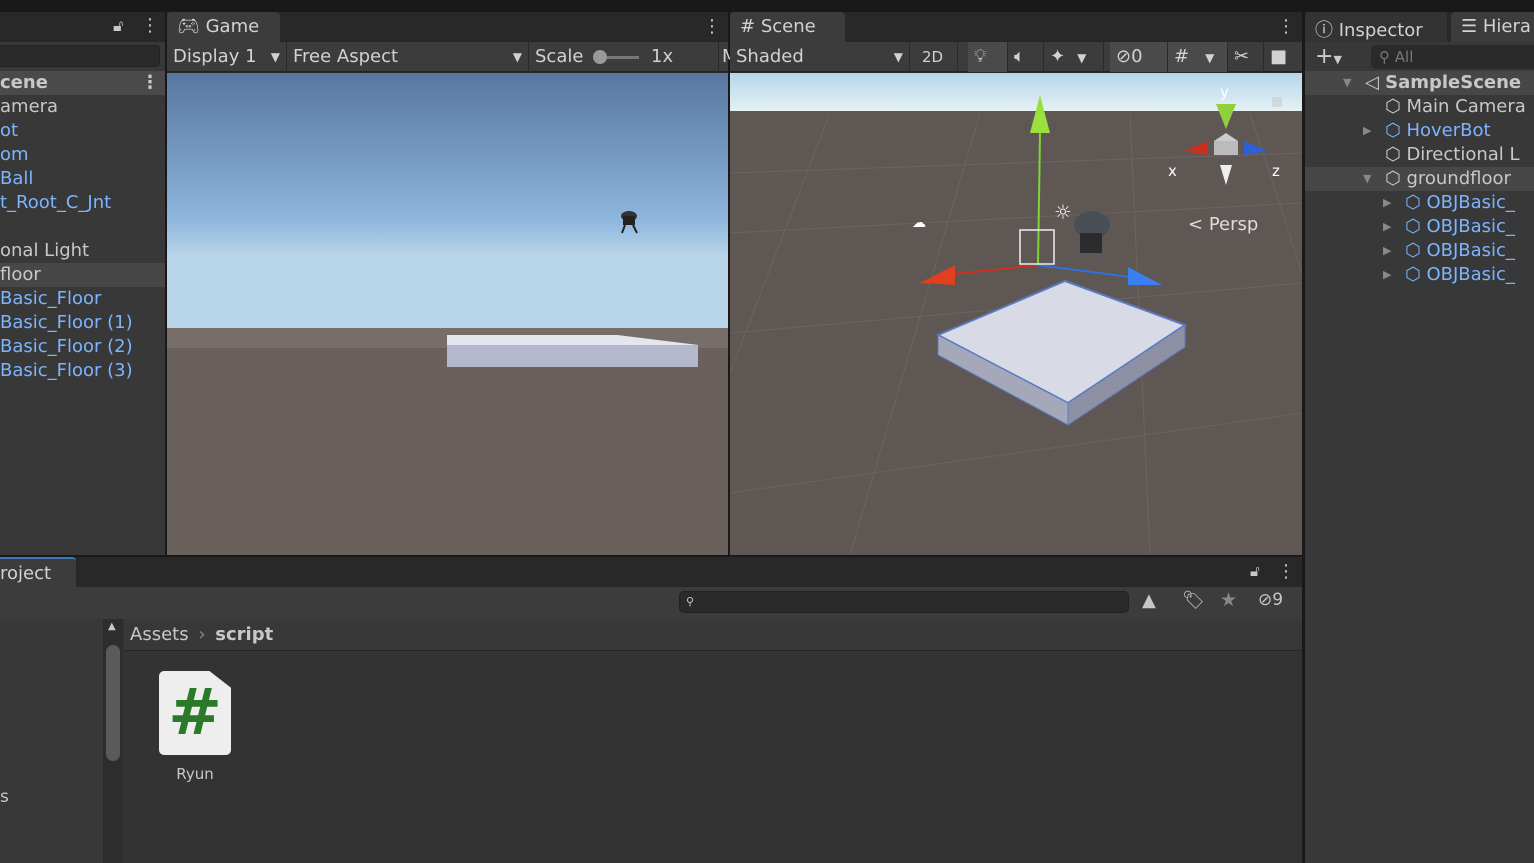  I want to click on hierarchy-item-label: groundfloor, so click(1458, 178).